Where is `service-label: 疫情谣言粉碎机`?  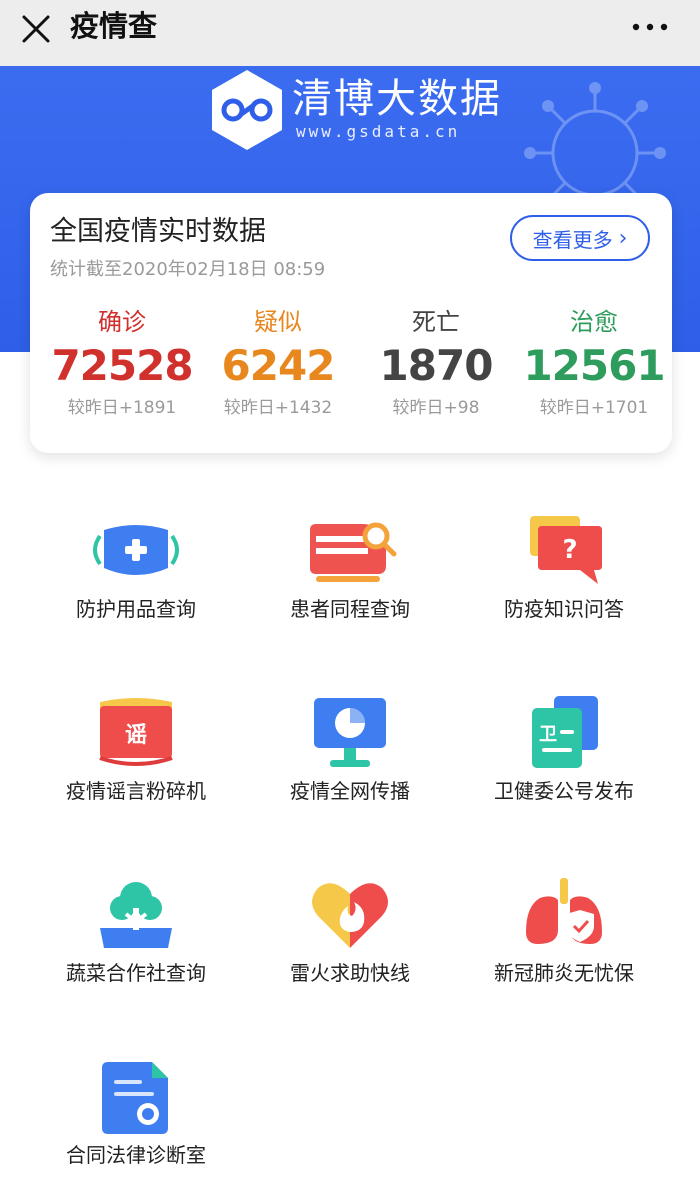 service-label: 疫情谣言粉碎机 is located at coordinates (136, 791).